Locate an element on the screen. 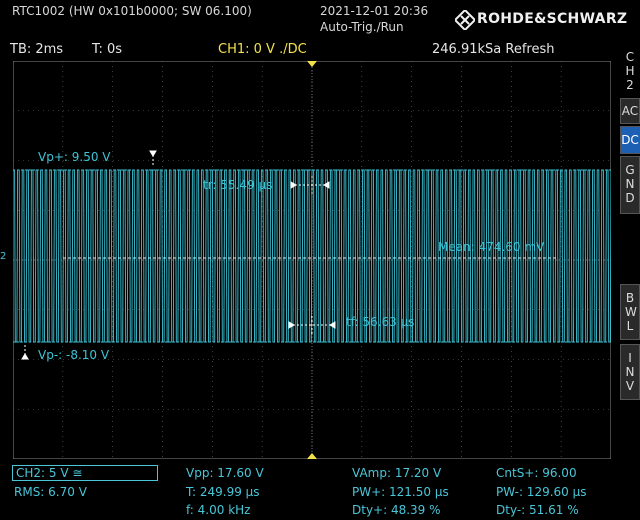 This screenshot has height=520, width=640. duty-minus-value: Dty-: 51.61 % is located at coordinates (537, 510).